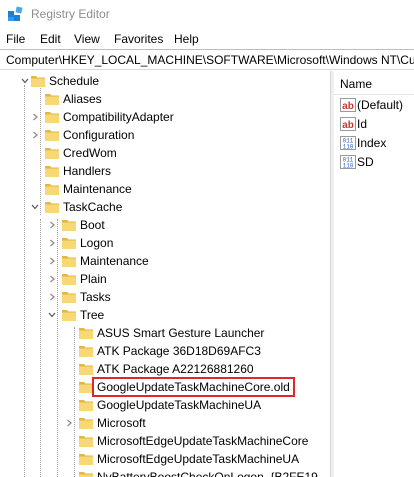 Image resolution: width=414 pixels, height=477 pixels. What do you see at coordinates (90, 153) in the screenshot?
I see `tree-item-label: CredWom` at bounding box center [90, 153].